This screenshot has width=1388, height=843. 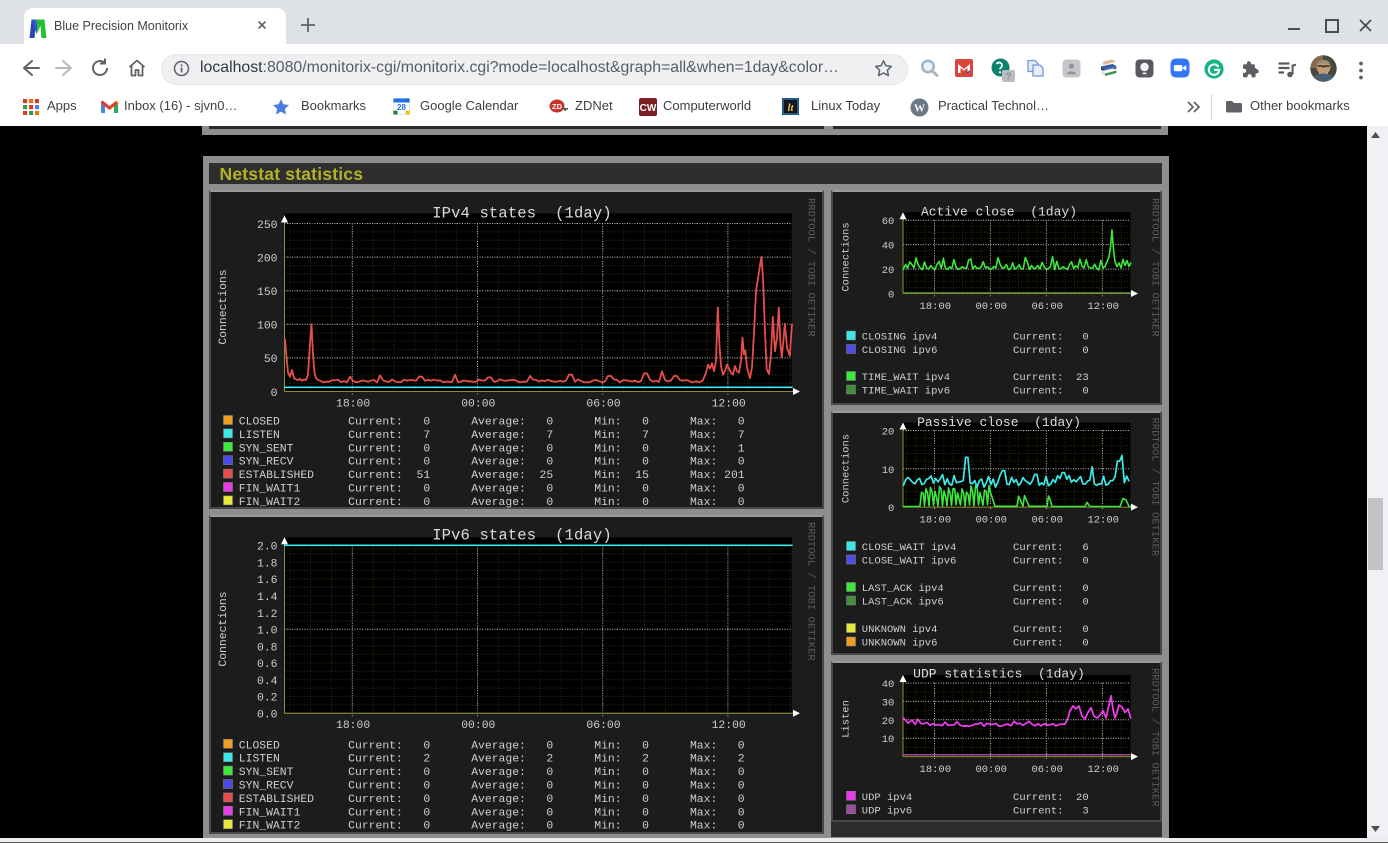 I want to click on svg-text:LAST_ACK ipv4 Curren: LAST_ACK ipv4 Current: 0, so click(x=975, y=589).